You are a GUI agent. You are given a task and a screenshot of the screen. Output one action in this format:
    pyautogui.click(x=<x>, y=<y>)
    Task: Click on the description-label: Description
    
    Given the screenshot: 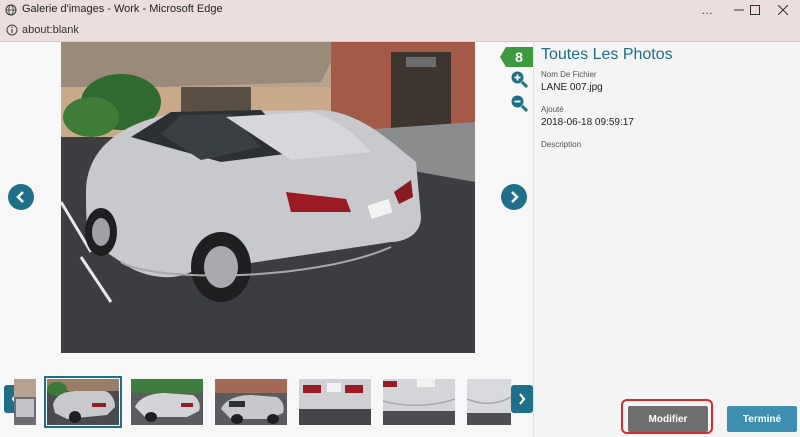 What is the action you would take?
    pyautogui.click(x=561, y=144)
    